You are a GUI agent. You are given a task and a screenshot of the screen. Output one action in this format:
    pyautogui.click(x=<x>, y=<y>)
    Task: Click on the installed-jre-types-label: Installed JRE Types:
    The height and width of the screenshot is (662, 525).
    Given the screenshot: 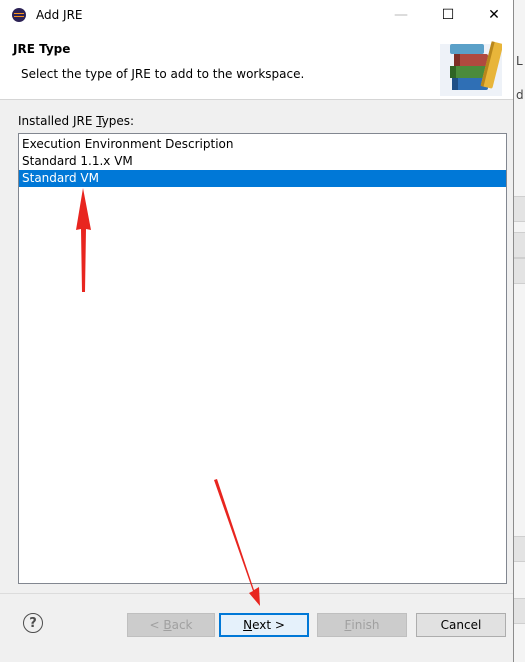 What is the action you would take?
    pyautogui.click(x=76, y=121)
    